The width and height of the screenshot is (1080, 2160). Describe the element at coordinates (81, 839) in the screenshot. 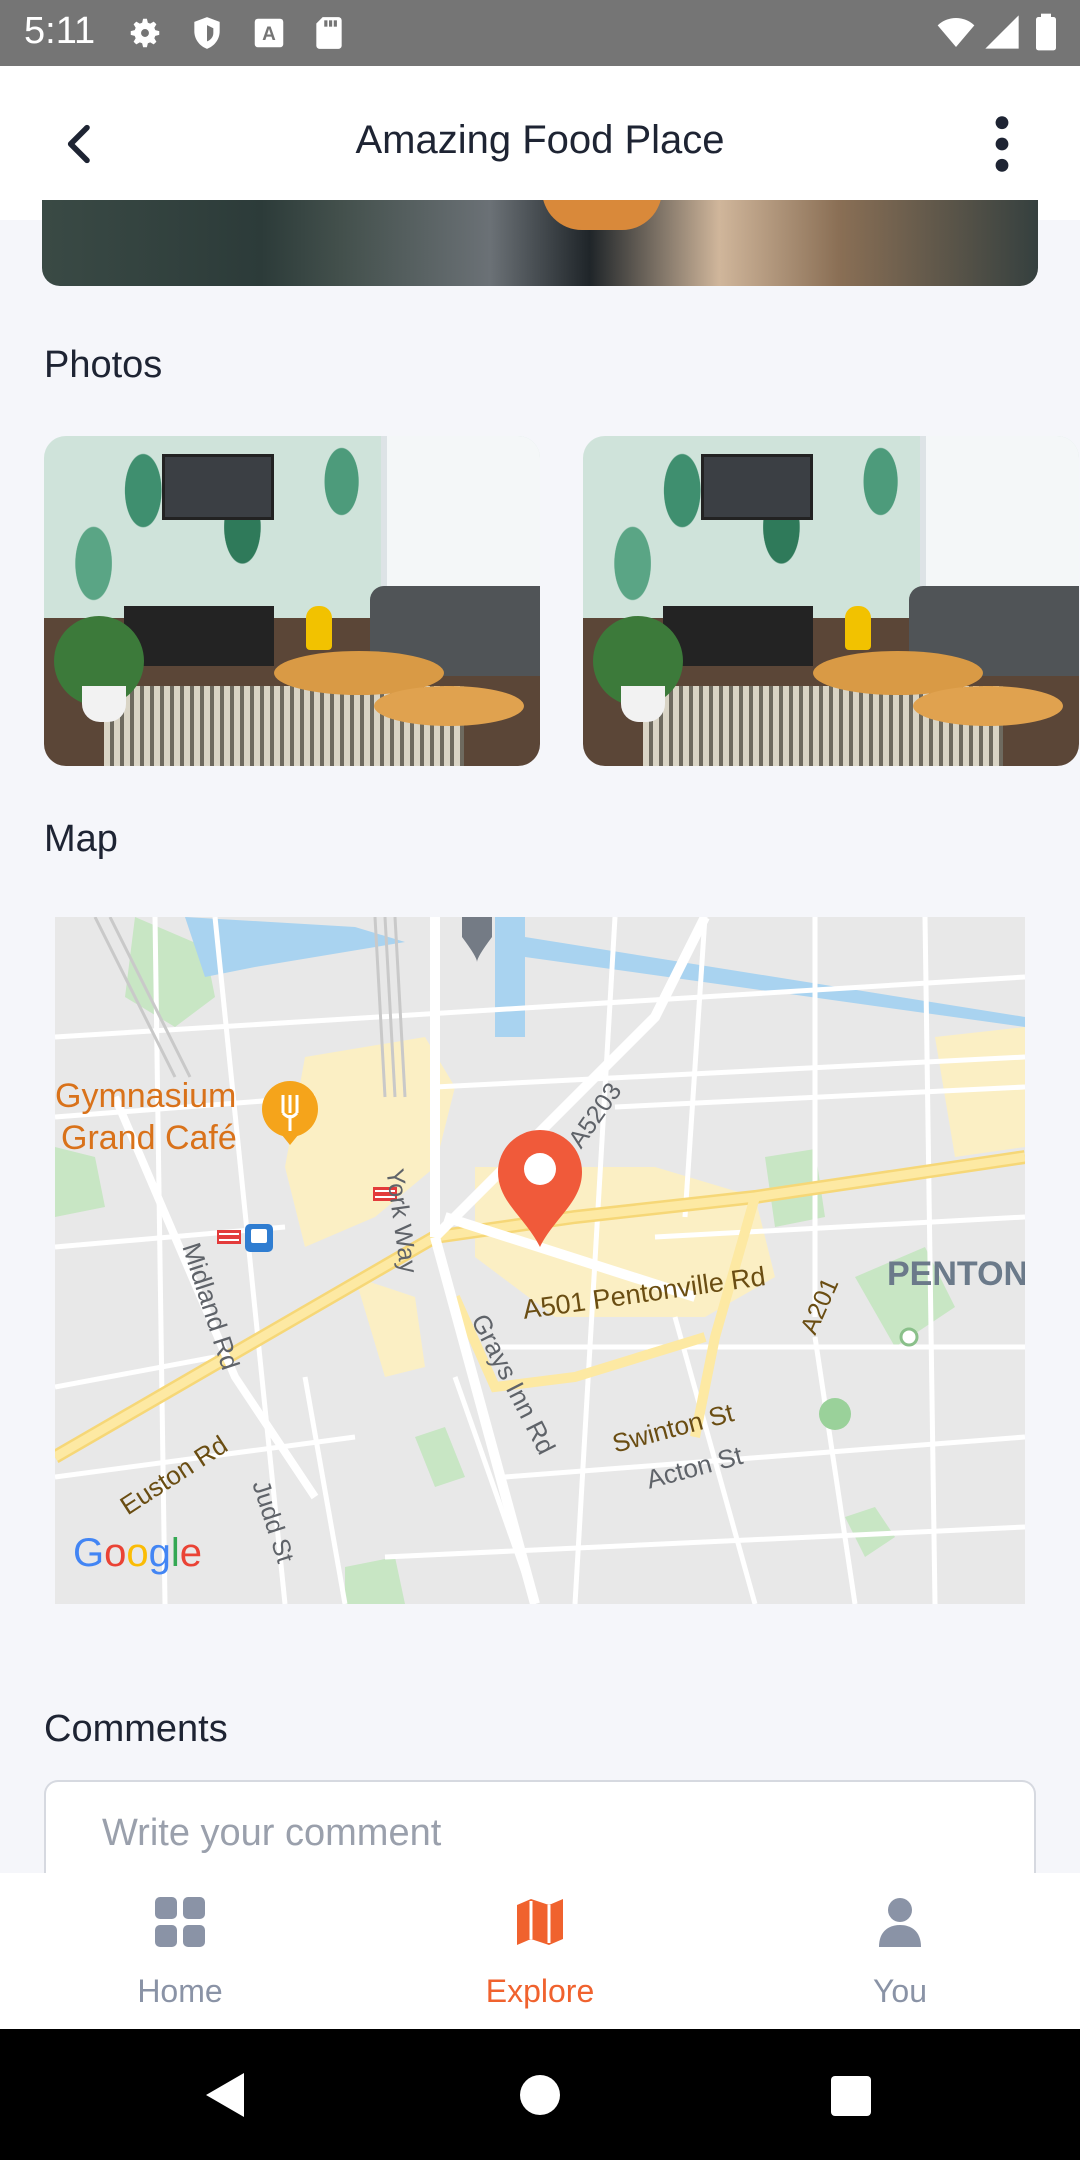

I see `map-title: Map` at that location.